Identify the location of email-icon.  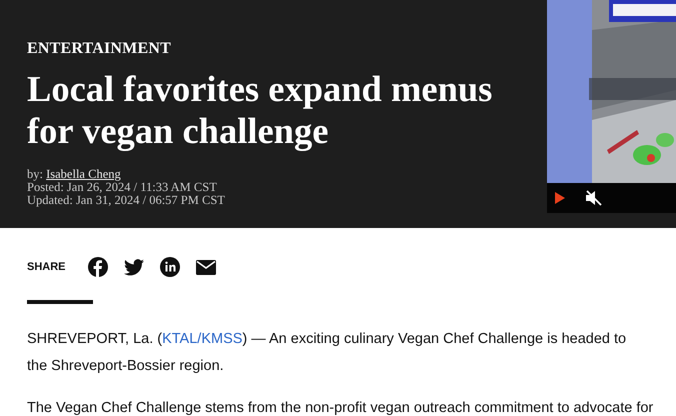
(206, 267).